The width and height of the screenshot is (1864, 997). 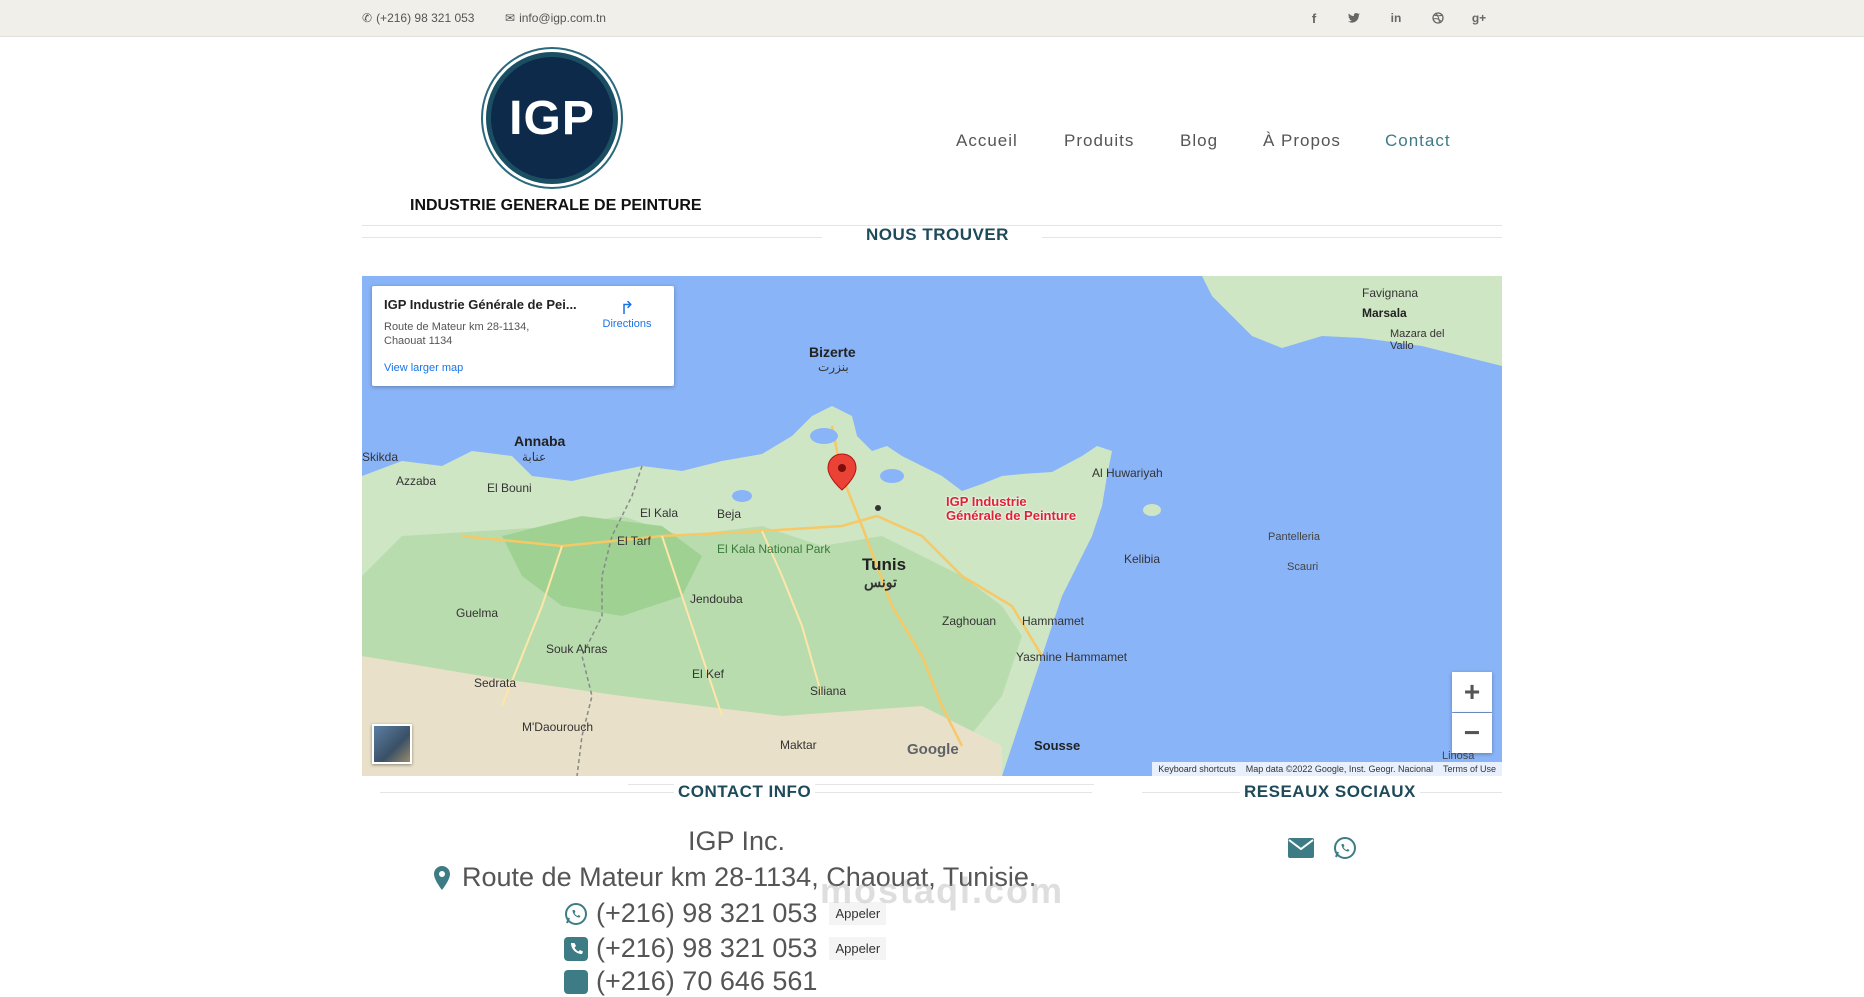 I want to click on pin-label-line-1: IGP Industrie, so click(x=986, y=501).